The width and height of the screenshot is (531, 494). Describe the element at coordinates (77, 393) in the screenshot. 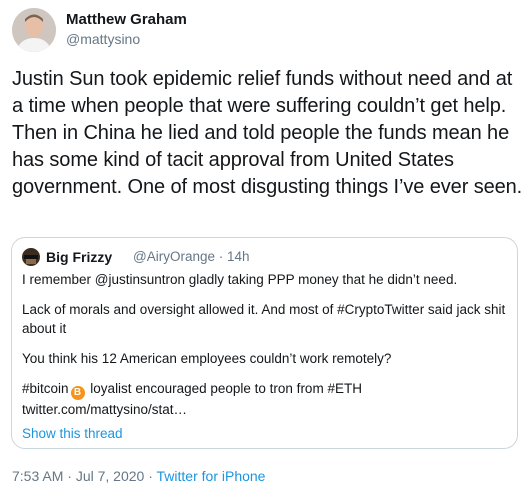

I see `bitcoin-icon: B` at that location.